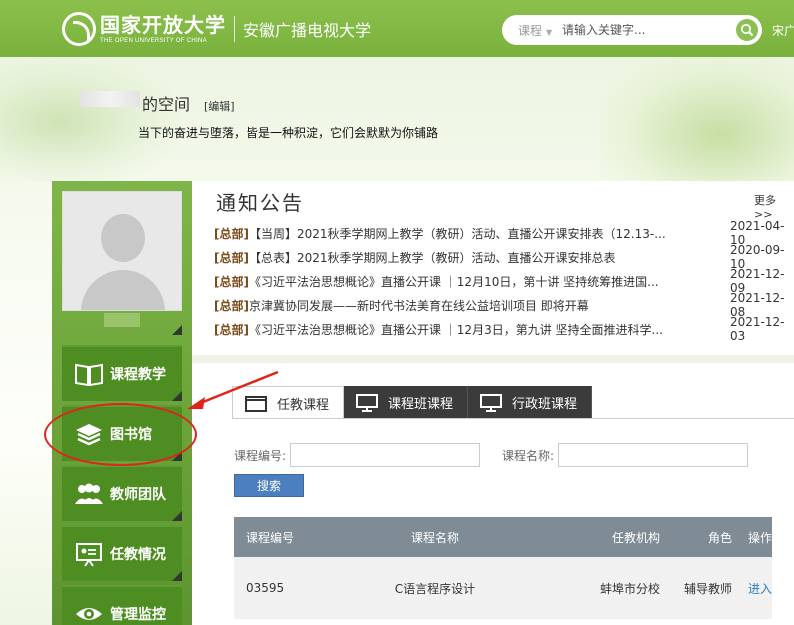  I want to click on sidebar-item-teacher-team: 教师团队, so click(122, 493).